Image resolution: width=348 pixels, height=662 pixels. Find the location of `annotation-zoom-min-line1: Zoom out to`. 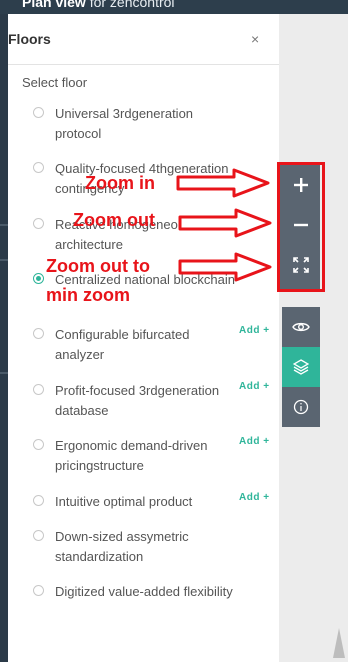

annotation-zoom-min-line1: Zoom out to is located at coordinates (98, 266).